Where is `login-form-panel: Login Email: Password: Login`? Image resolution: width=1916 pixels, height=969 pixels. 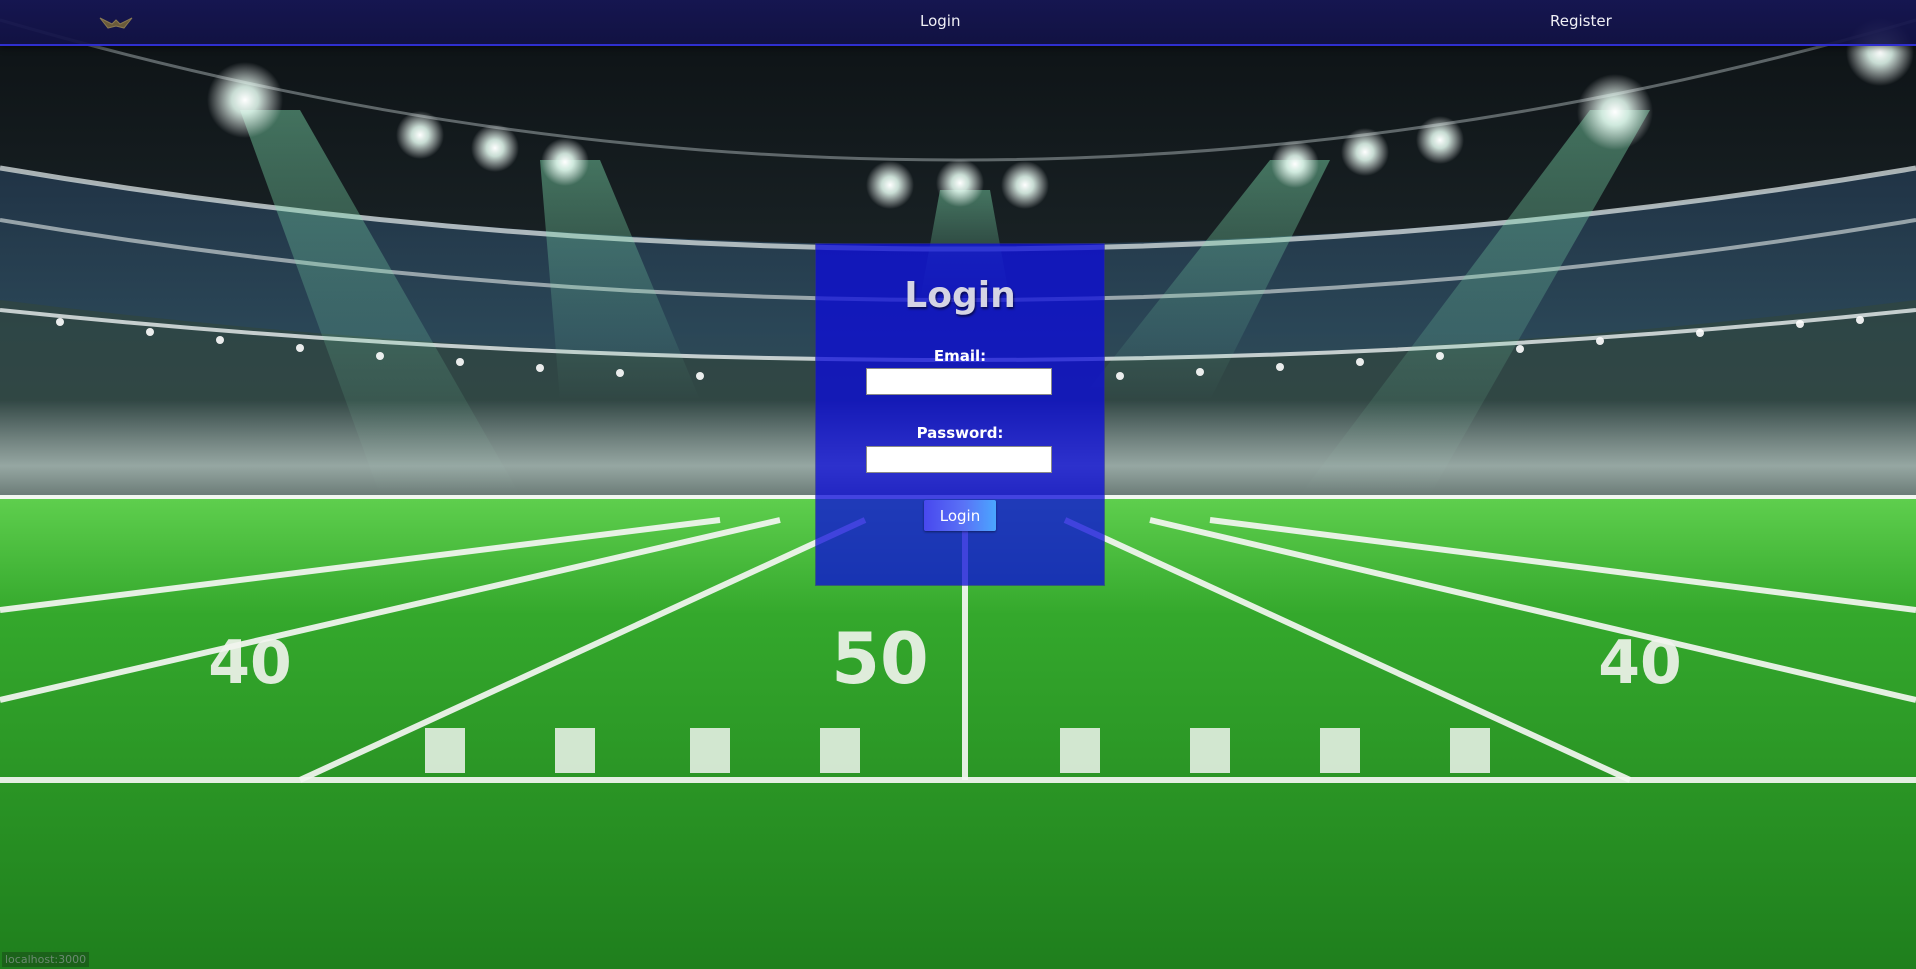
login-form-panel: Login Email: Password: Login is located at coordinates (960, 414).